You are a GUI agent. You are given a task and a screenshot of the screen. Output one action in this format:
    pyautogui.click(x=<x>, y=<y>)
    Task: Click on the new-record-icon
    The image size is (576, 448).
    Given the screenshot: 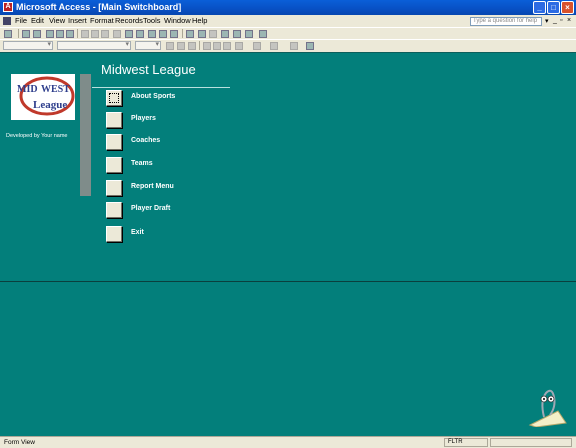 What is the action you would take?
    pyautogui.click(x=202, y=34)
    